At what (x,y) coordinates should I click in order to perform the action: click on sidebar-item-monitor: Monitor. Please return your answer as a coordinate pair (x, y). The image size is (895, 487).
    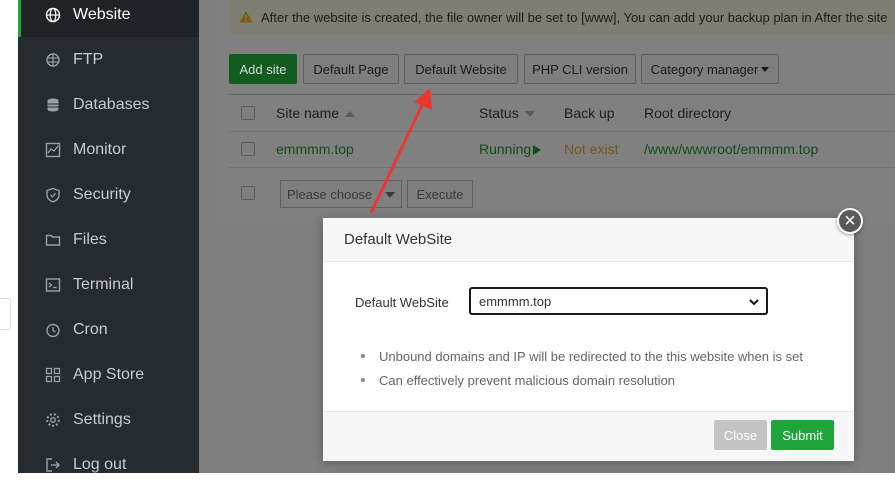
    Looking at the image, I should click on (108, 149).